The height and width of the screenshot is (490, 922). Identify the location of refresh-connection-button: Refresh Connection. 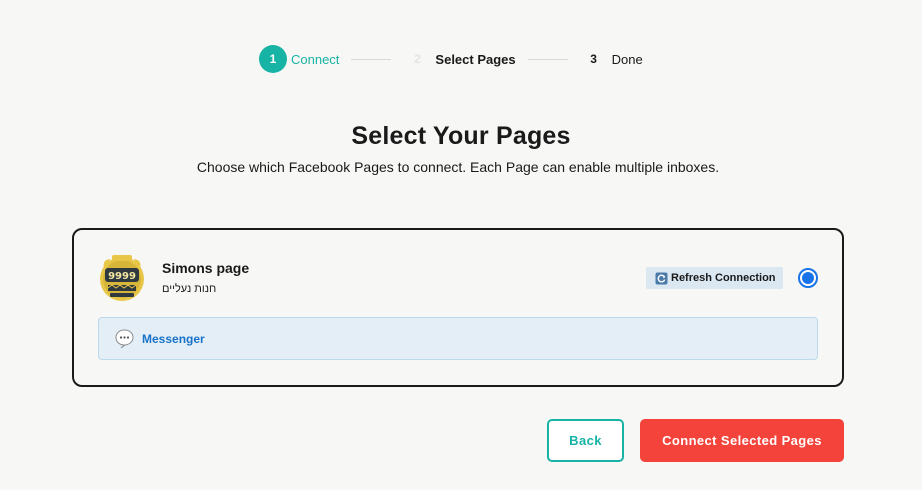
(714, 278).